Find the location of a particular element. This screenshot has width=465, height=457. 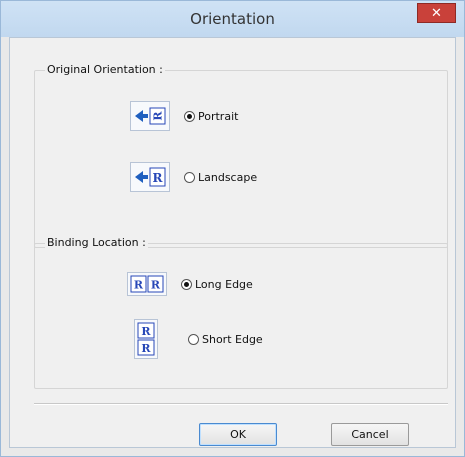

short-edge-icon-letter-top: R is located at coordinates (146, 331).